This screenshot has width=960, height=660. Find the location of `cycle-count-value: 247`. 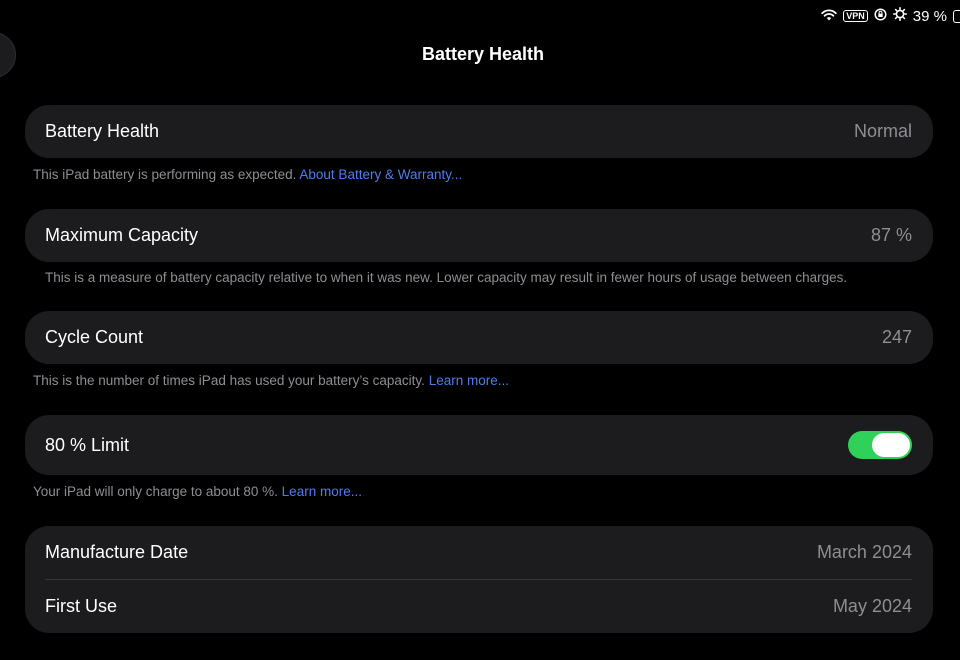

cycle-count-value: 247 is located at coordinates (896, 337).